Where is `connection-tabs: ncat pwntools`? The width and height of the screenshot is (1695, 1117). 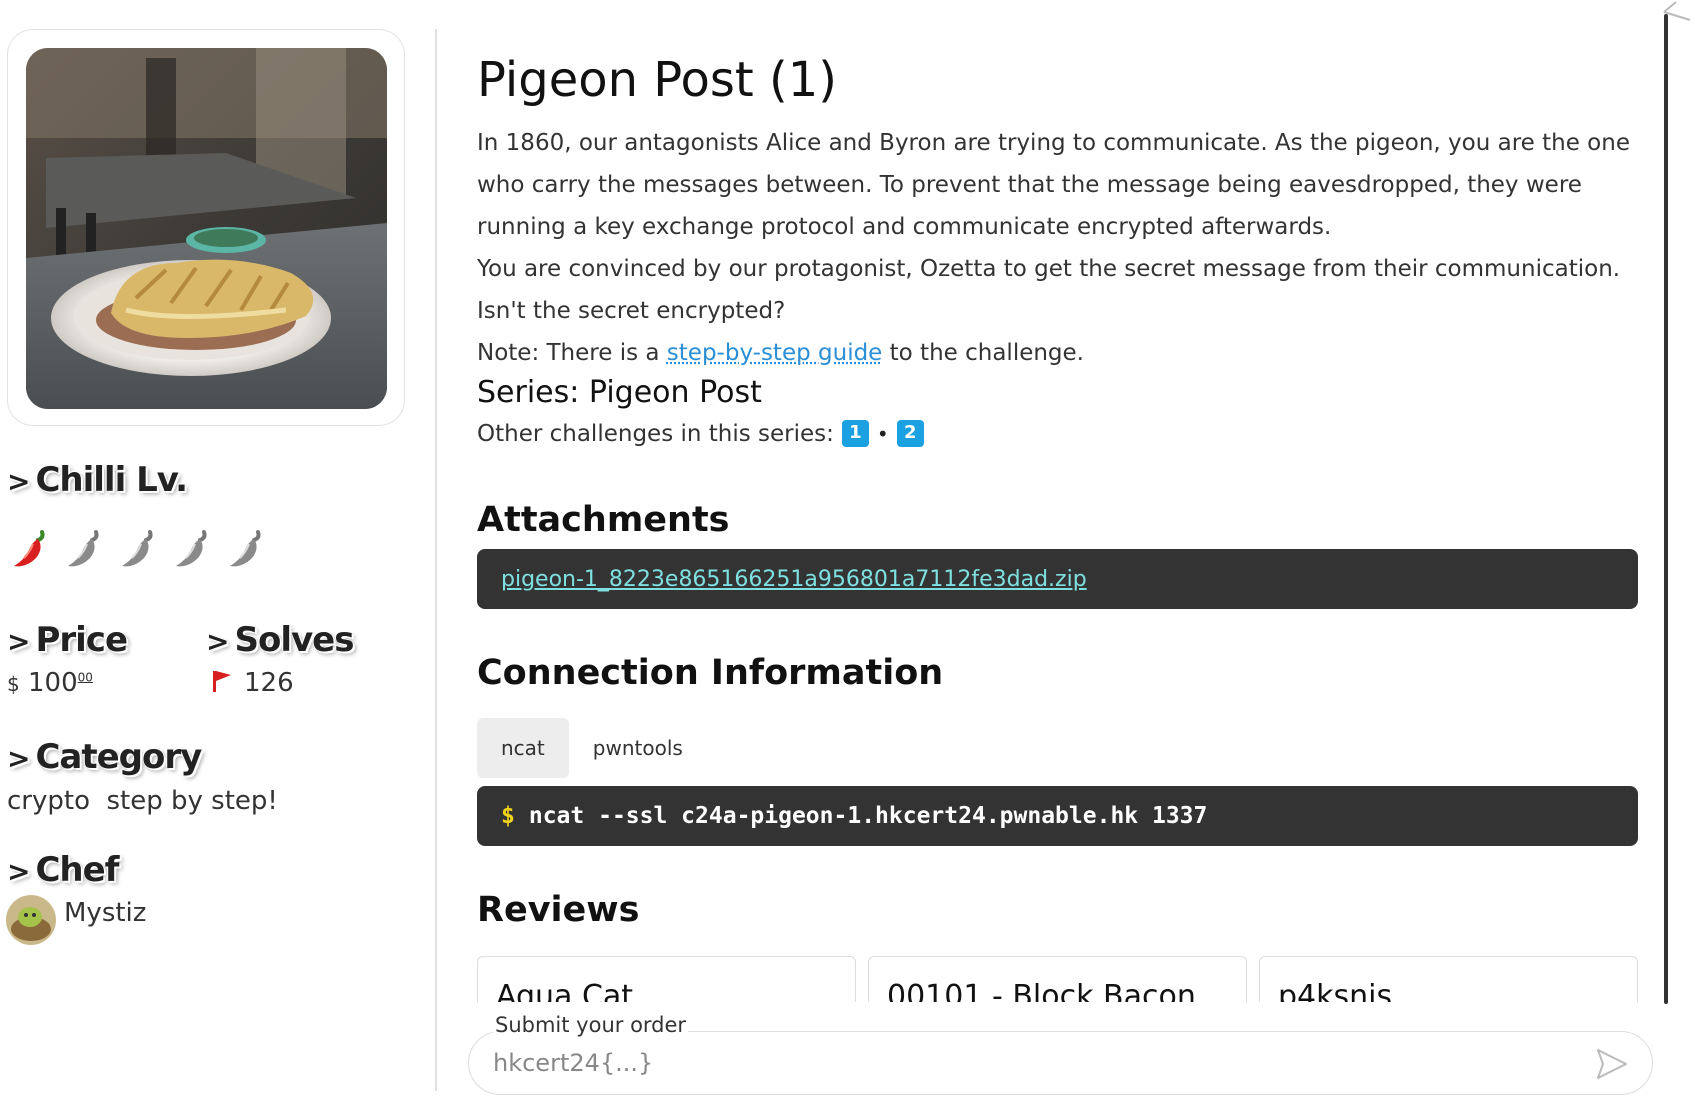 connection-tabs: ncat pwntools is located at coordinates (592, 748).